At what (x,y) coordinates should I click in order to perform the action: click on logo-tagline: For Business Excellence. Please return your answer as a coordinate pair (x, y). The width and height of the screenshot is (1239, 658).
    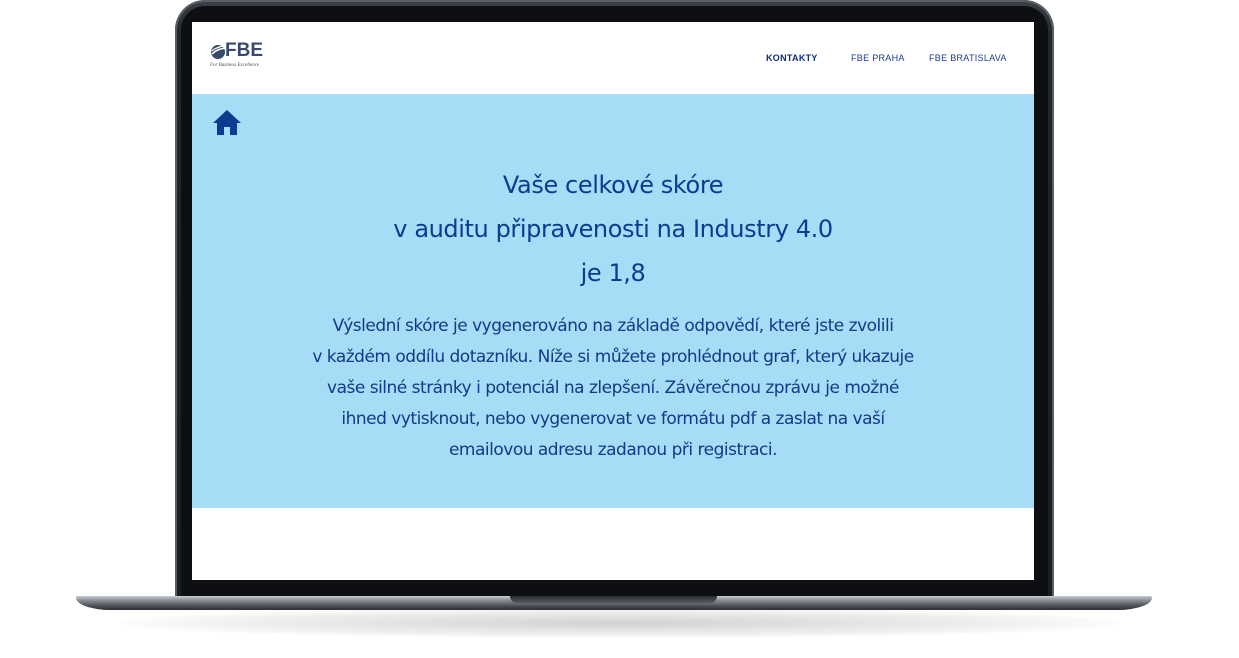
    Looking at the image, I should click on (235, 65).